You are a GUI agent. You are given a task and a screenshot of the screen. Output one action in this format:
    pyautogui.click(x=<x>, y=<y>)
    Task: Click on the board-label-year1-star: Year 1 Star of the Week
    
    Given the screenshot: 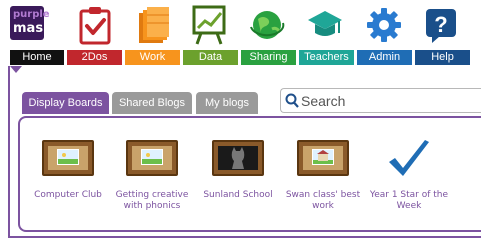 What is the action you would take?
    pyautogui.click(x=409, y=201)
    